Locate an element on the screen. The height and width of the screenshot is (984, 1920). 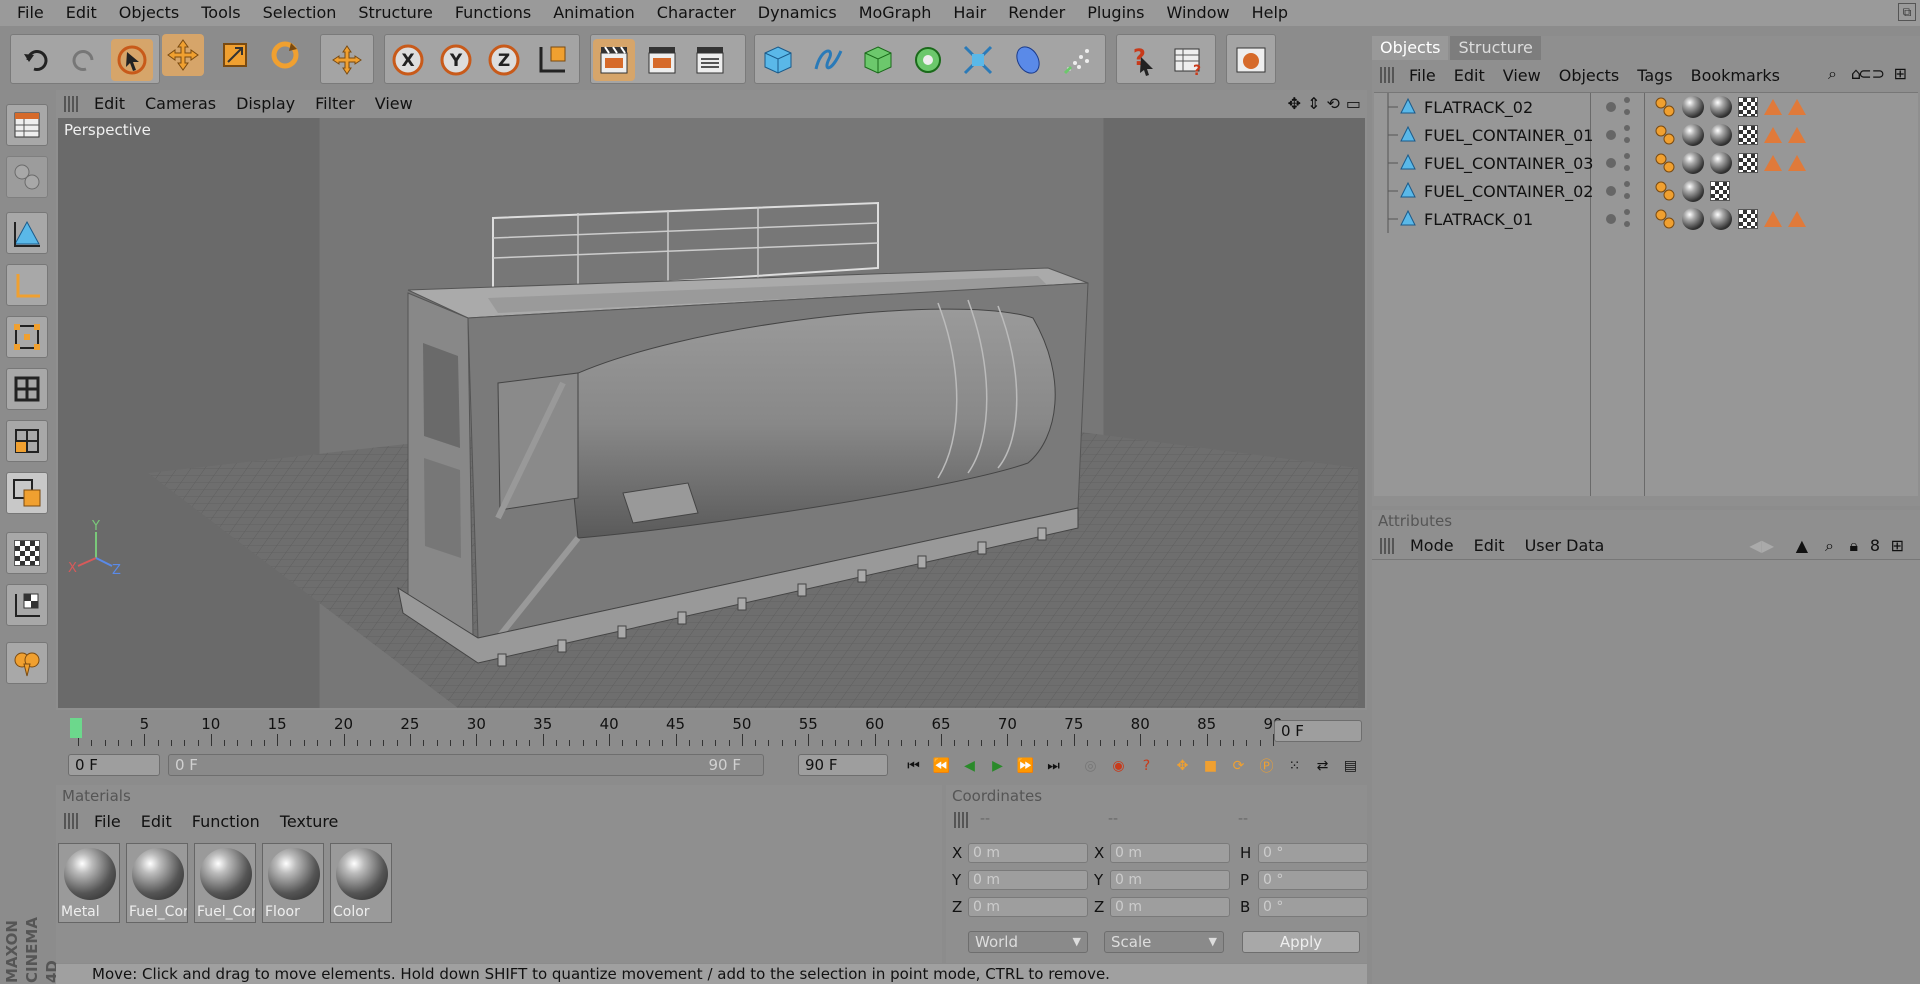
polygons-mode-icon is located at coordinates (27, 441).